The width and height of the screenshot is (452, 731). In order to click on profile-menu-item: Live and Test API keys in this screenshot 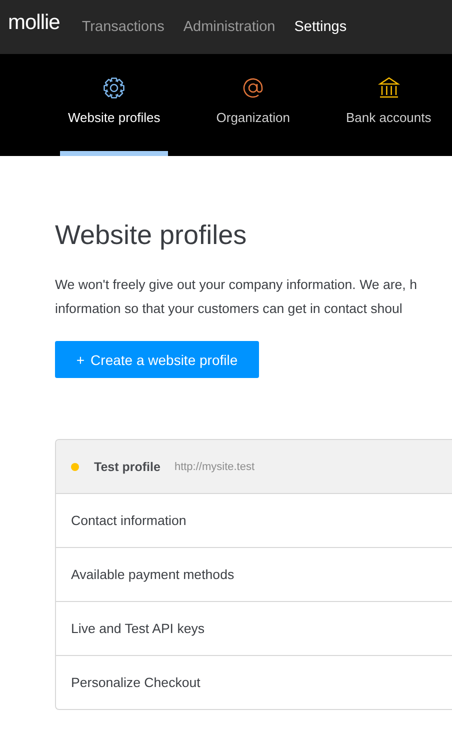, I will do `click(254, 629)`.